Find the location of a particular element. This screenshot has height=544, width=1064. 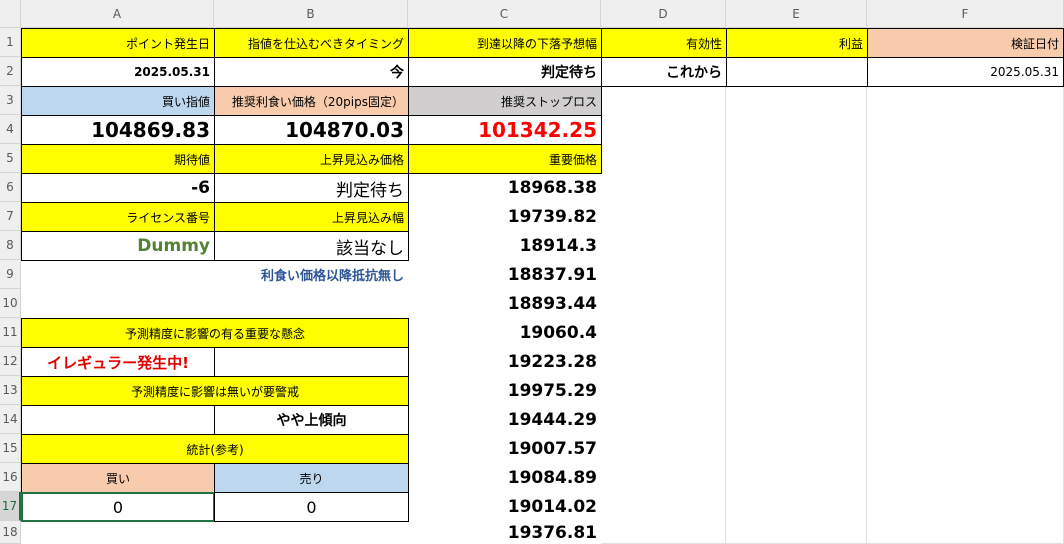

cell-b1: 指値を仕込むべきタイミング is located at coordinates (311, 43).